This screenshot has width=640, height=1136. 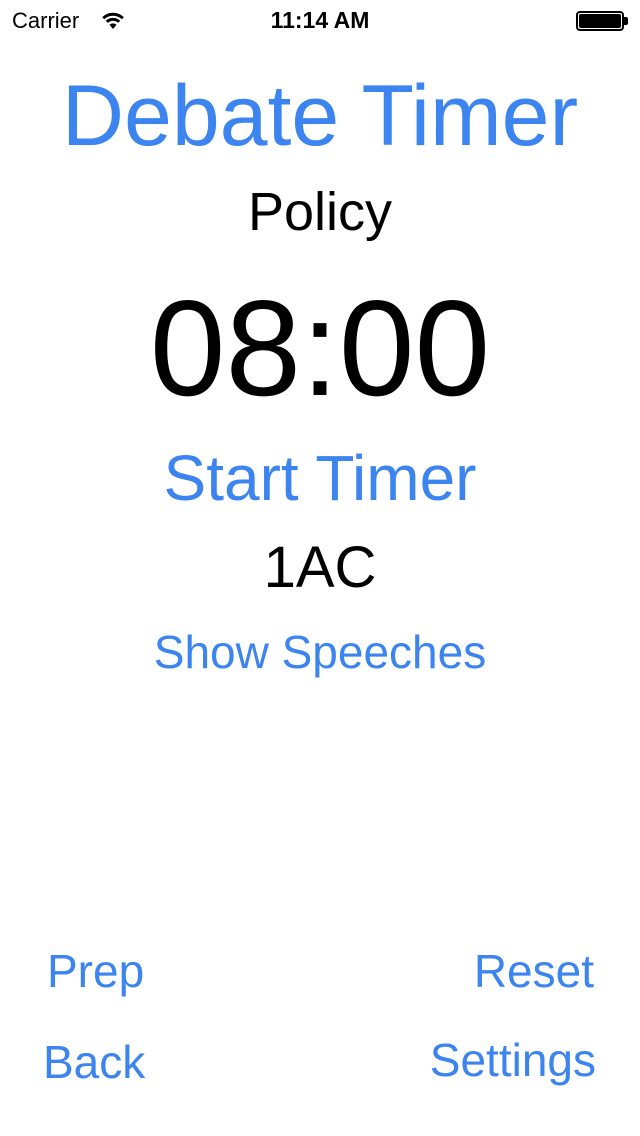 What do you see at coordinates (320, 478) in the screenshot?
I see `start-timer-button: Start Timer` at bounding box center [320, 478].